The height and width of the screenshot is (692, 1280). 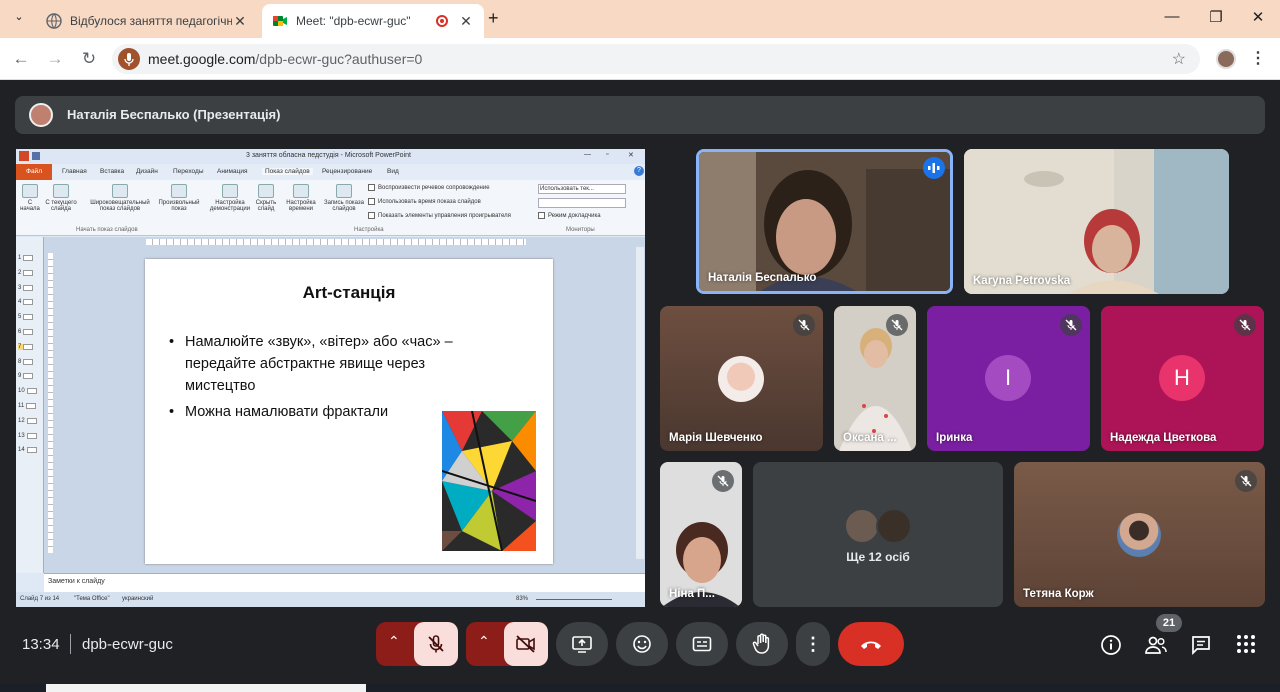 What do you see at coordinates (1258, 17) in the screenshot?
I see `window-close-icon: ✕` at bounding box center [1258, 17].